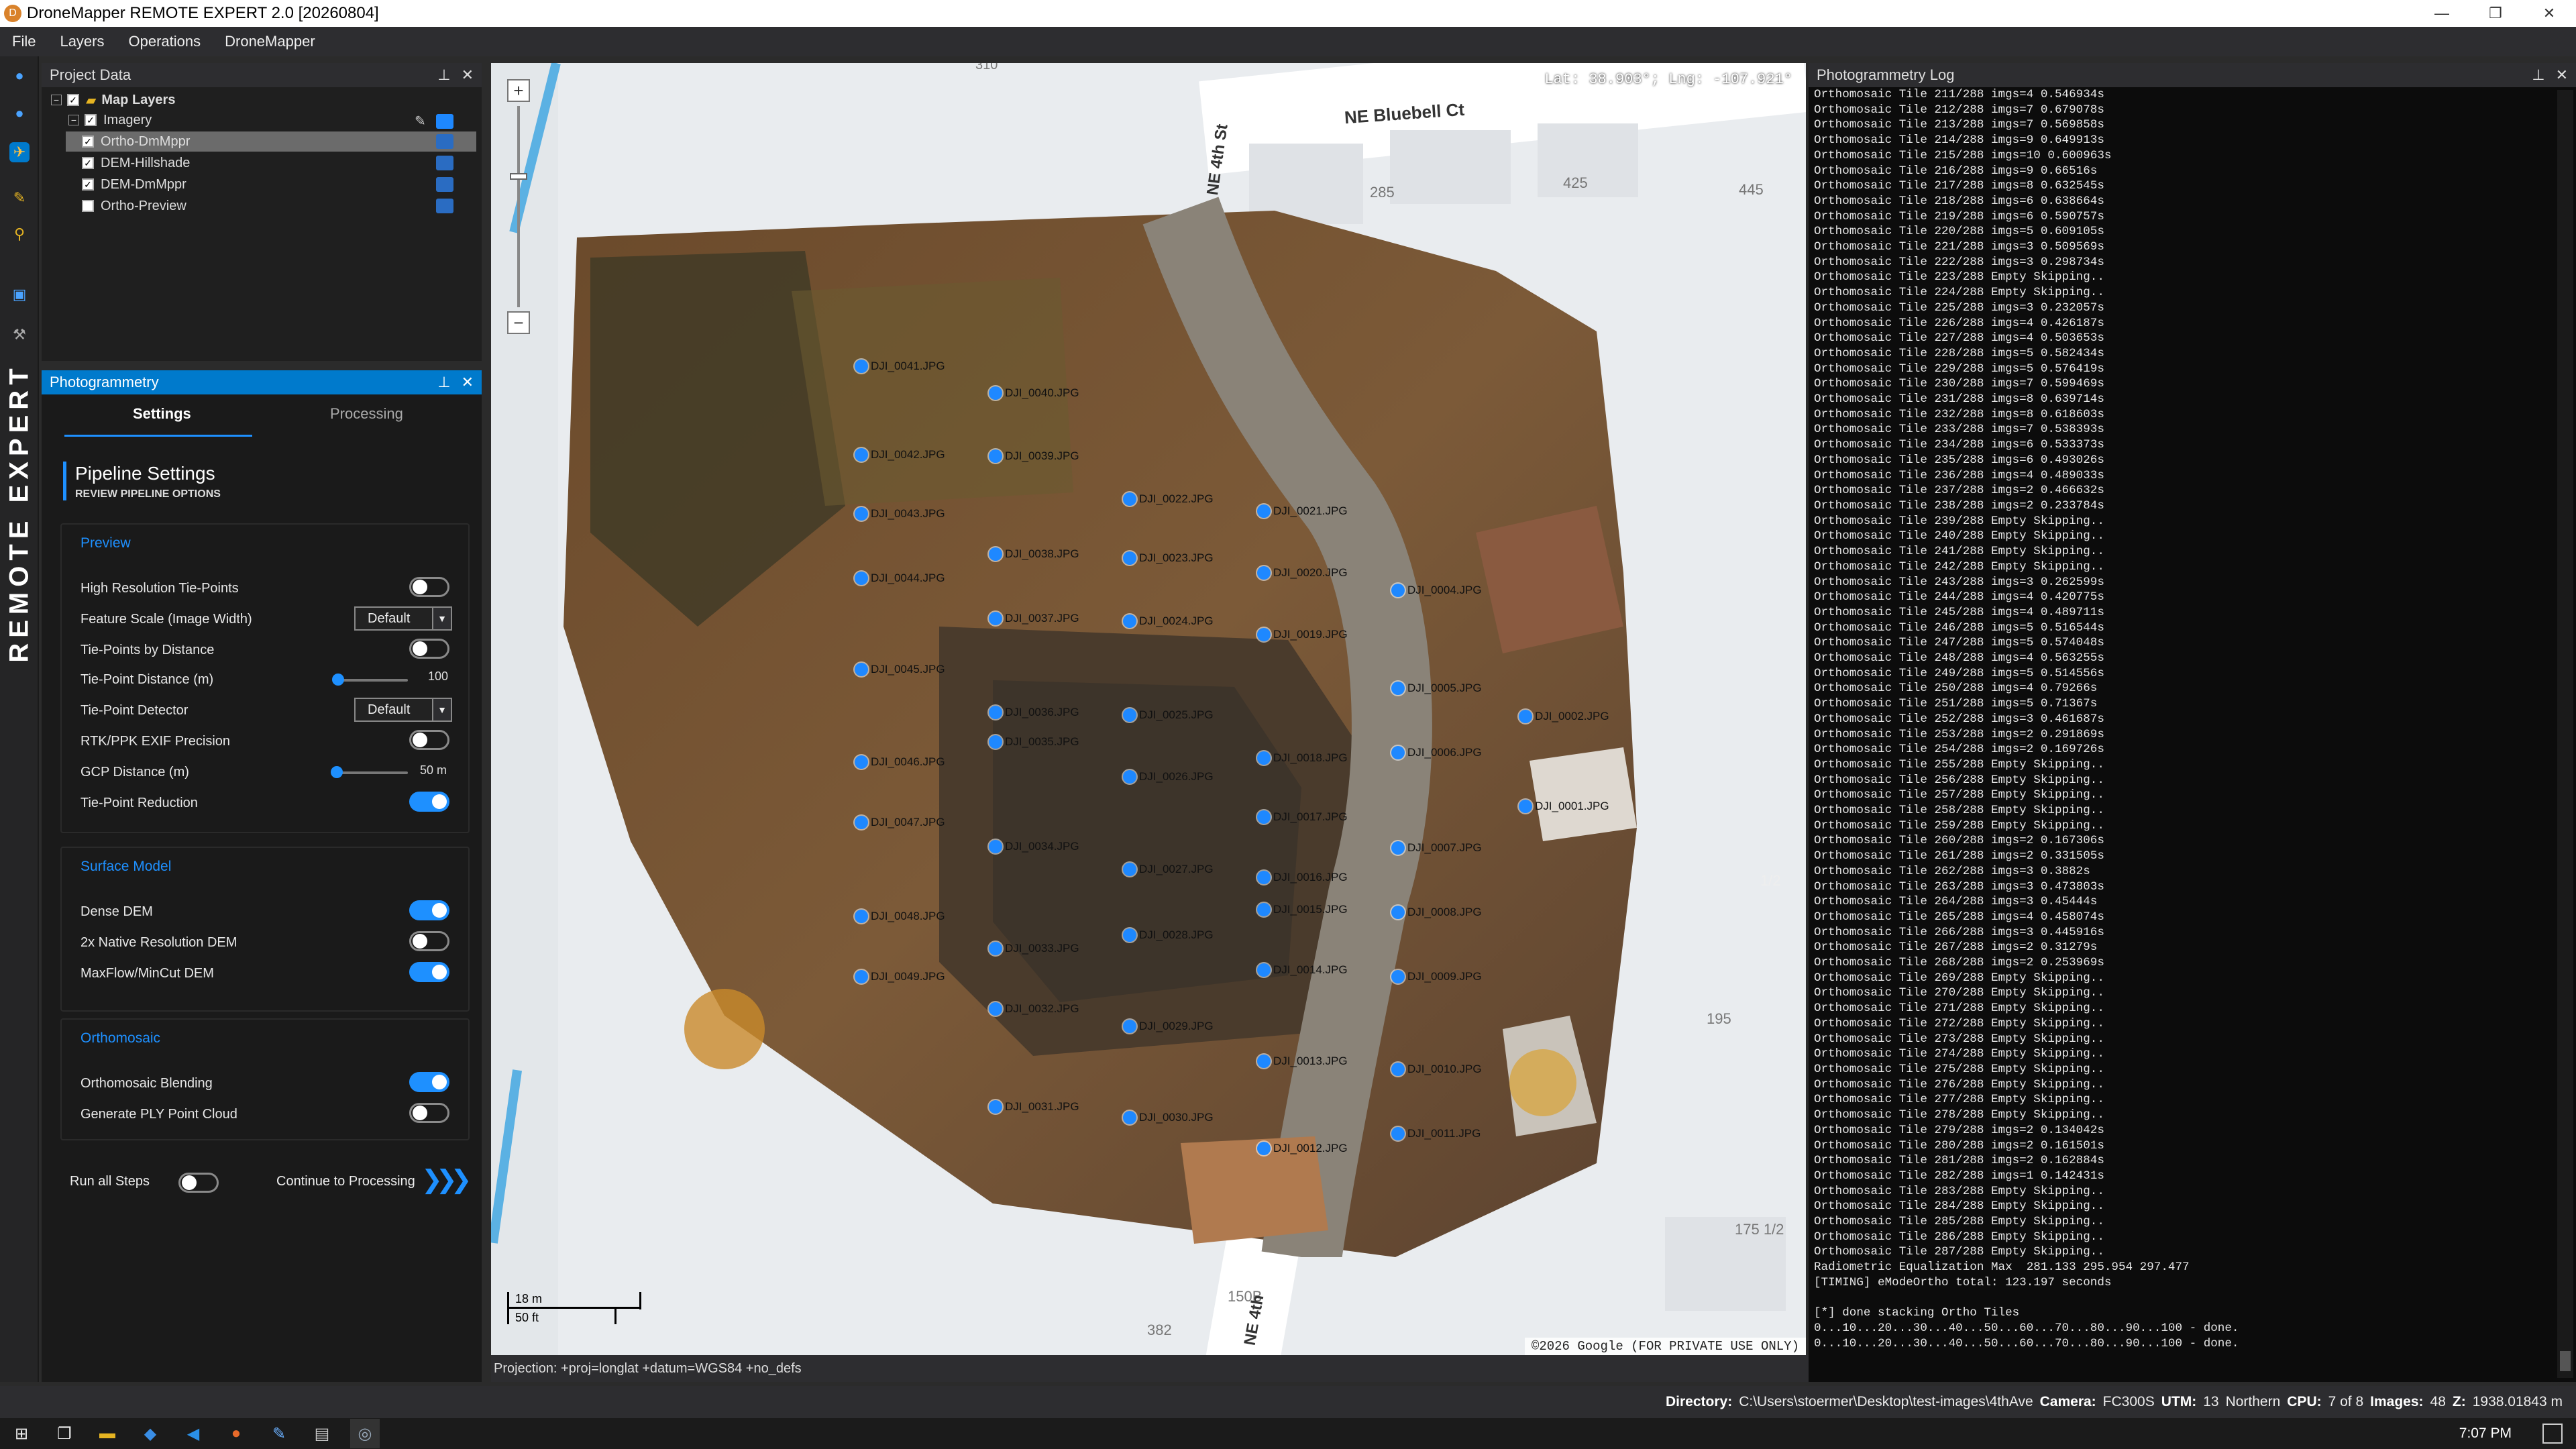  Describe the element at coordinates (1436, 1069) in the screenshot. I see `photo-pin: DJI_0010.JPG` at that location.